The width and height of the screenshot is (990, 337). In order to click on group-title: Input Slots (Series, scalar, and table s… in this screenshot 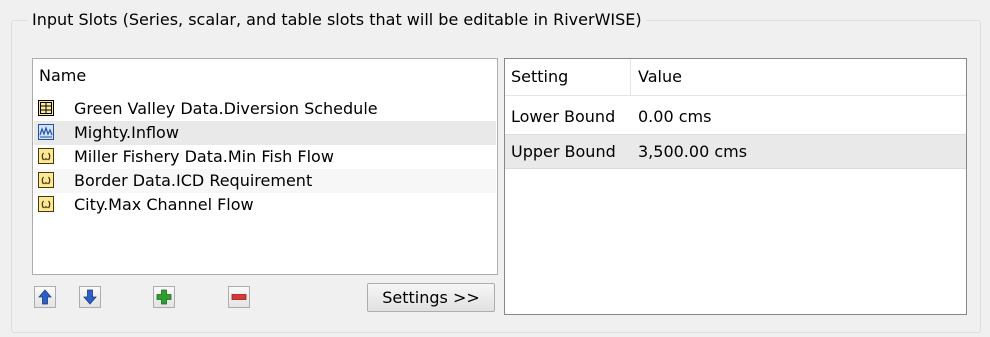, I will do `click(337, 20)`.